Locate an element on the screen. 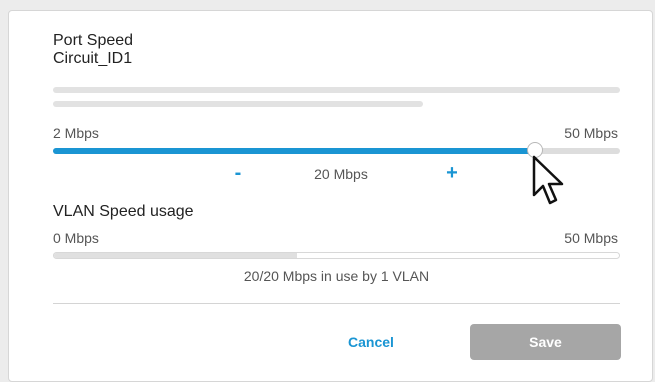  port-speed-min-label: 2 Mbps is located at coordinates (76, 133).